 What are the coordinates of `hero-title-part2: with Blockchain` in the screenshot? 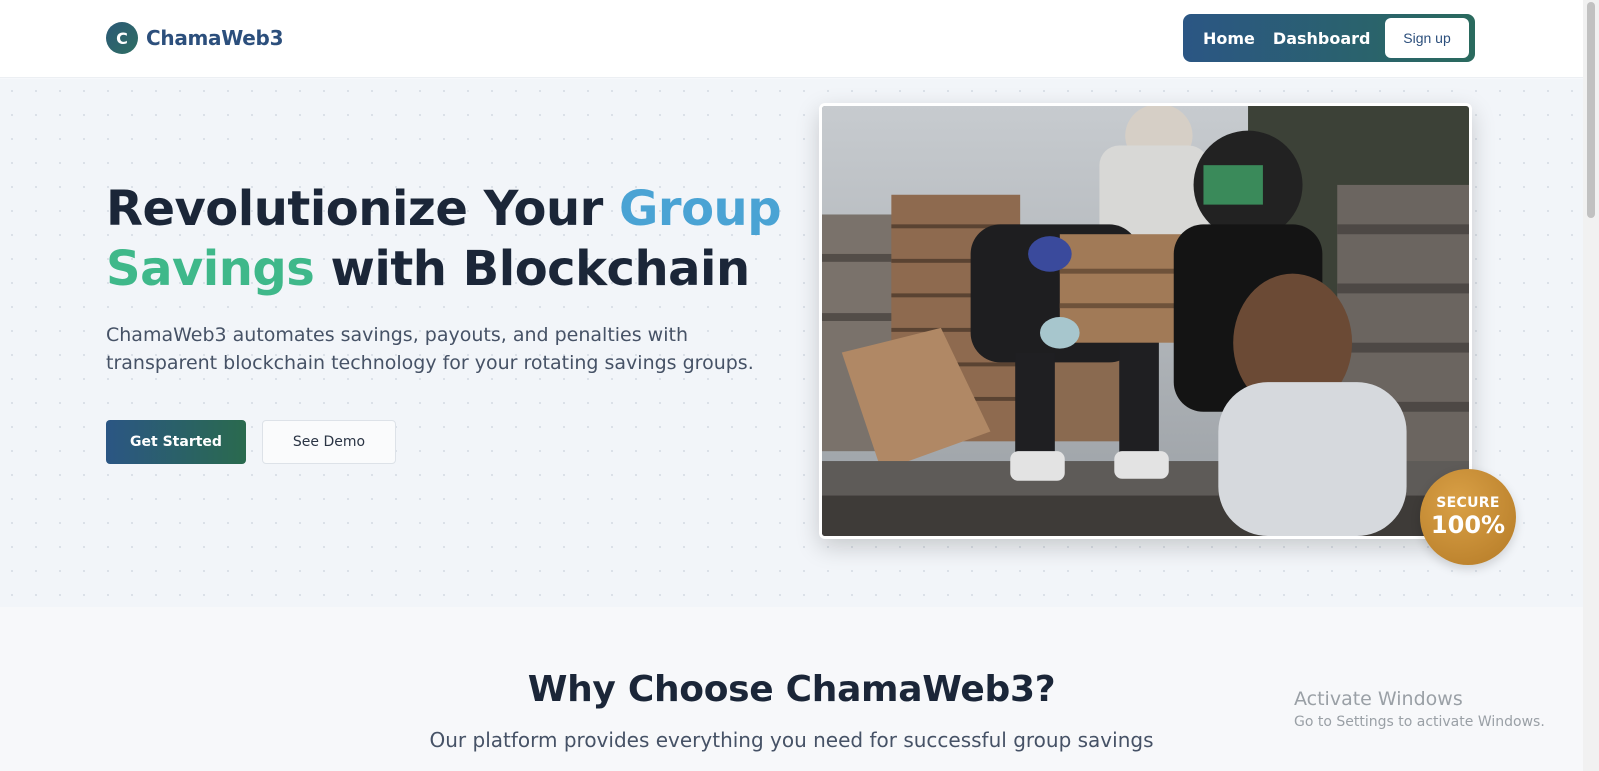 It's located at (532, 269).